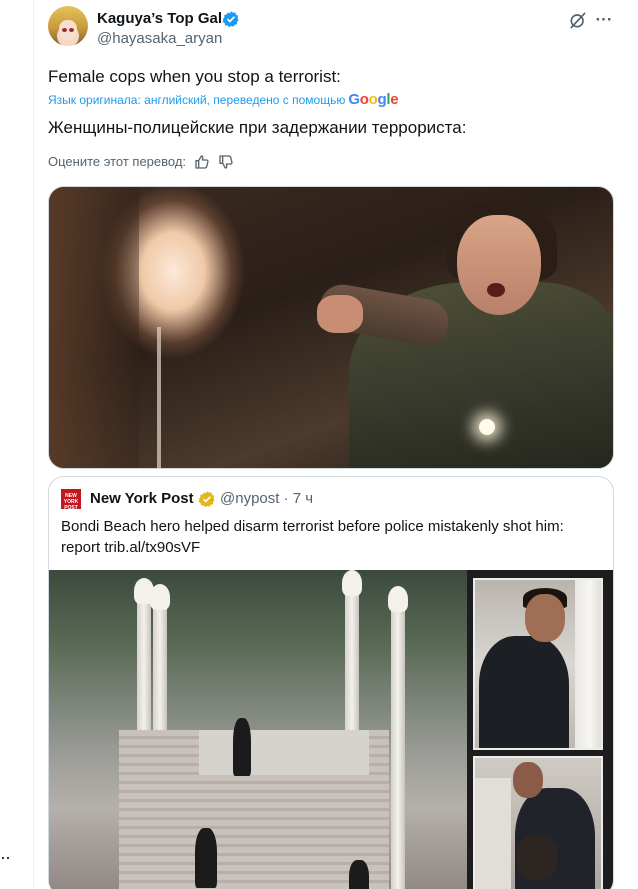 The height and width of the screenshot is (889, 638). What do you see at coordinates (159, 19) in the screenshot?
I see `author-name: Kaguya’s Top Gal` at bounding box center [159, 19].